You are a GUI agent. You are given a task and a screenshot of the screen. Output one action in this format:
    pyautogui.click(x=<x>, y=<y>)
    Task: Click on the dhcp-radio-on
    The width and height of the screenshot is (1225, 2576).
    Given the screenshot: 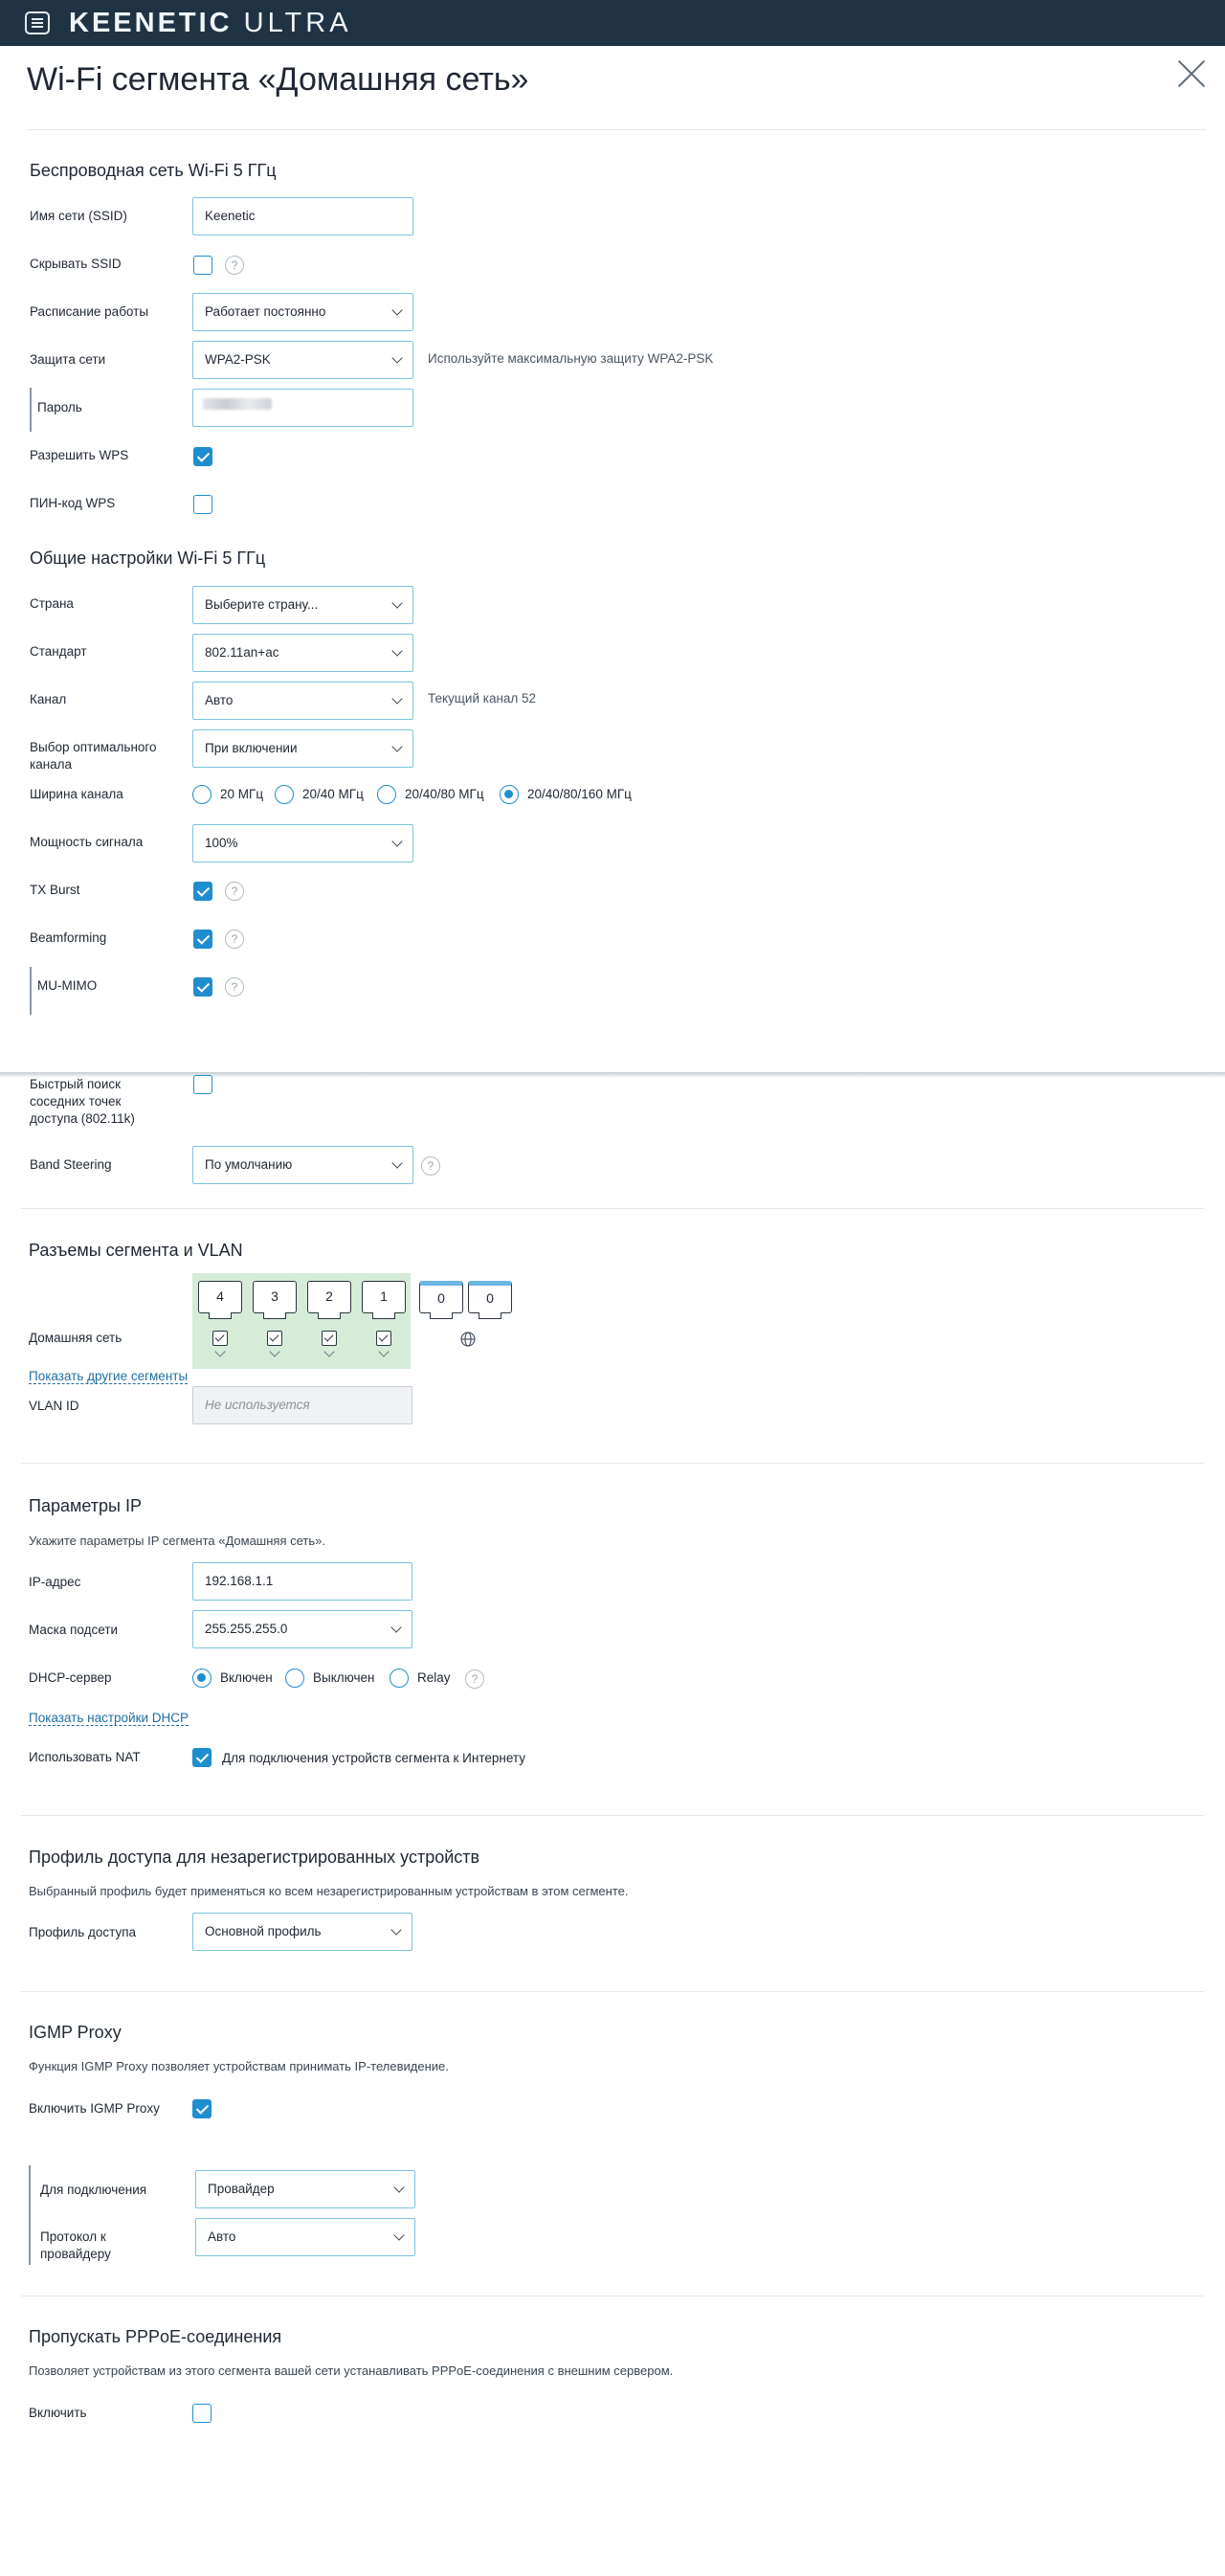 What is the action you would take?
    pyautogui.click(x=202, y=1679)
    